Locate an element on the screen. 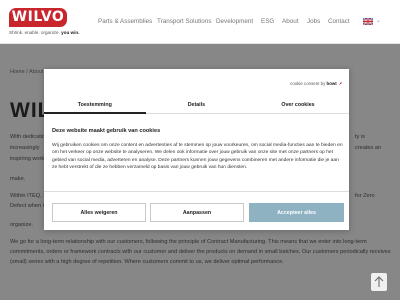  customize-button: Aanpassen is located at coordinates (197, 212).